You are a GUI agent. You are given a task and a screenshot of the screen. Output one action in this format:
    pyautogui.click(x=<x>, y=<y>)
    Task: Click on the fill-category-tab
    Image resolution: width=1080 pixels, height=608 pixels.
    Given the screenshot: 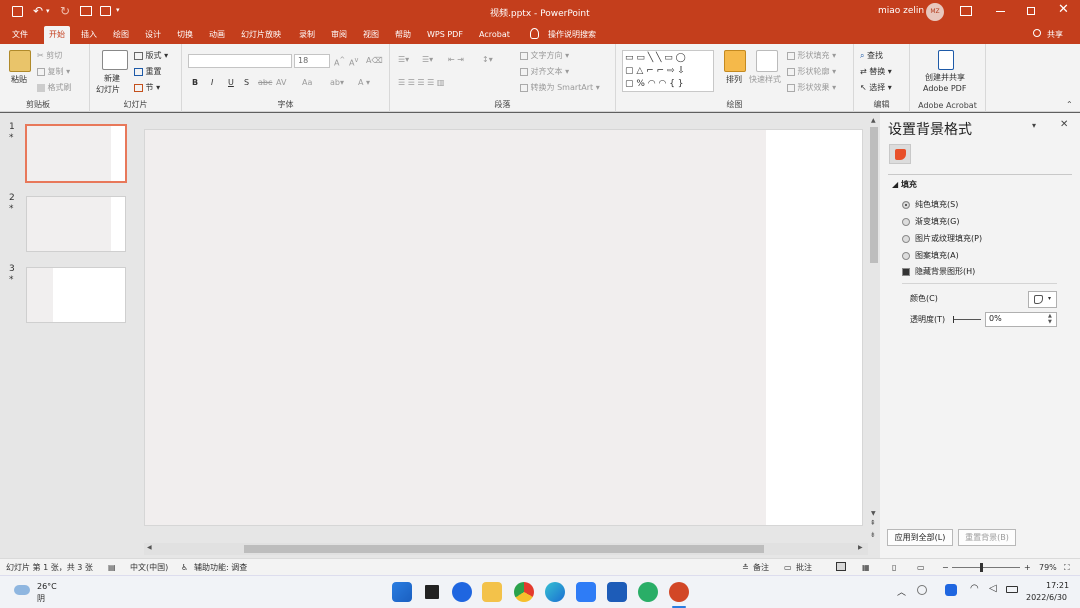 What is the action you would take?
    pyautogui.click(x=900, y=154)
    